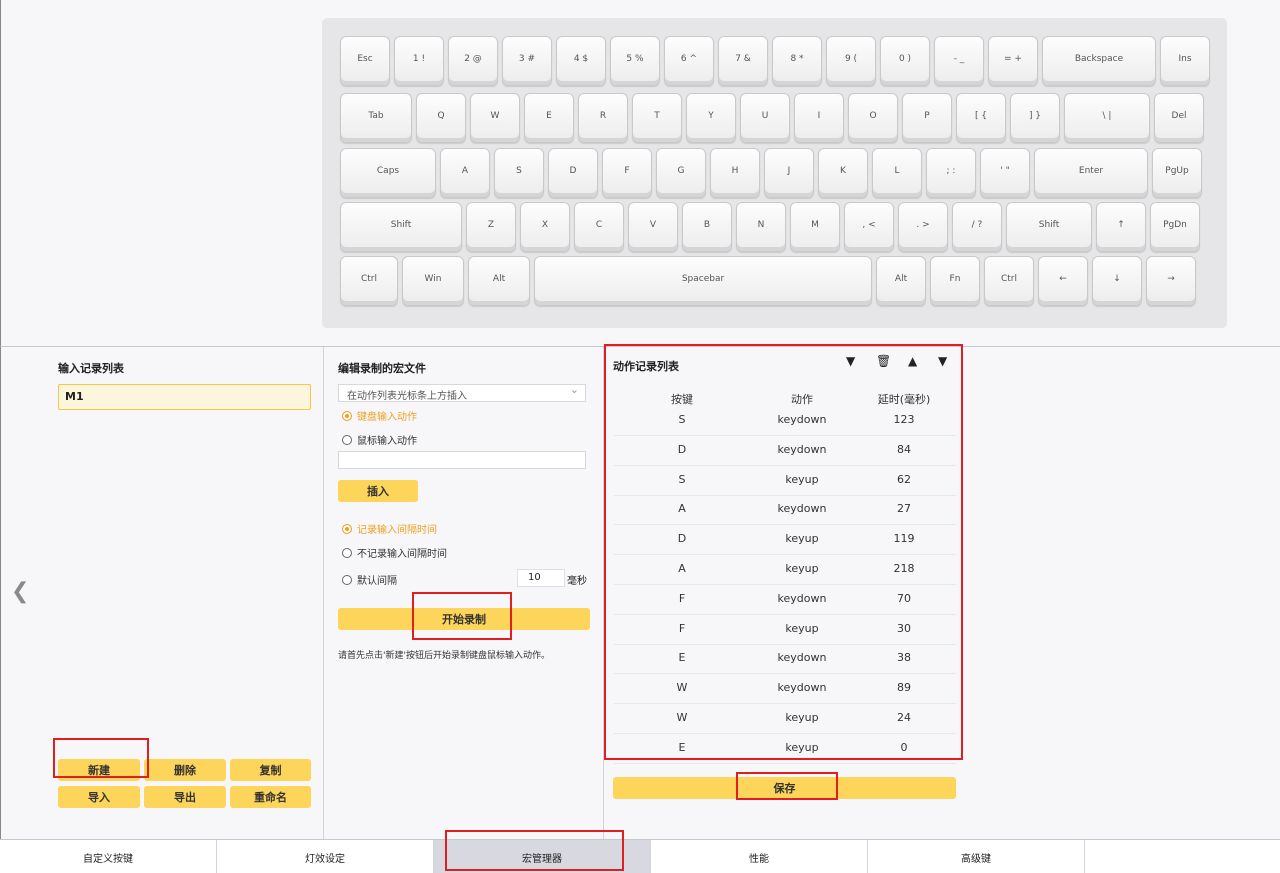  I want to click on key-0-0: Esc, so click(365, 61).